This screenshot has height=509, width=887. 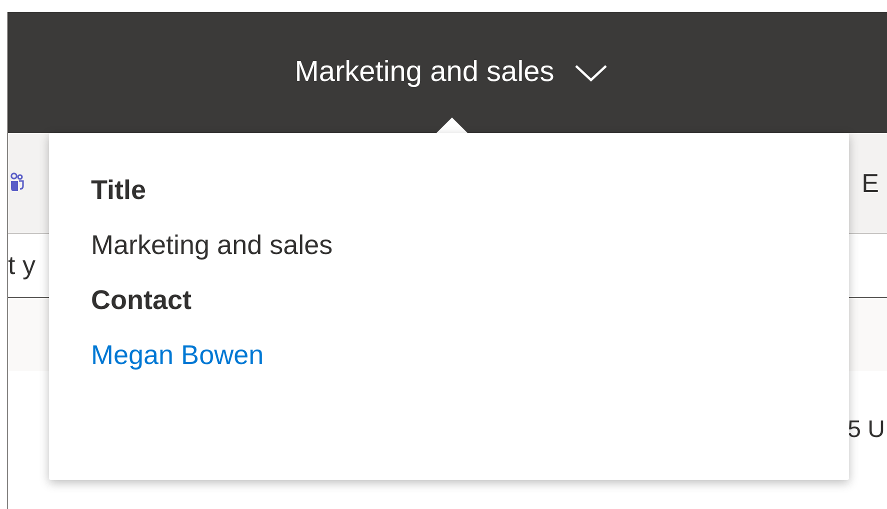 I want to click on field-label: Title, so click(x=119, y=190).